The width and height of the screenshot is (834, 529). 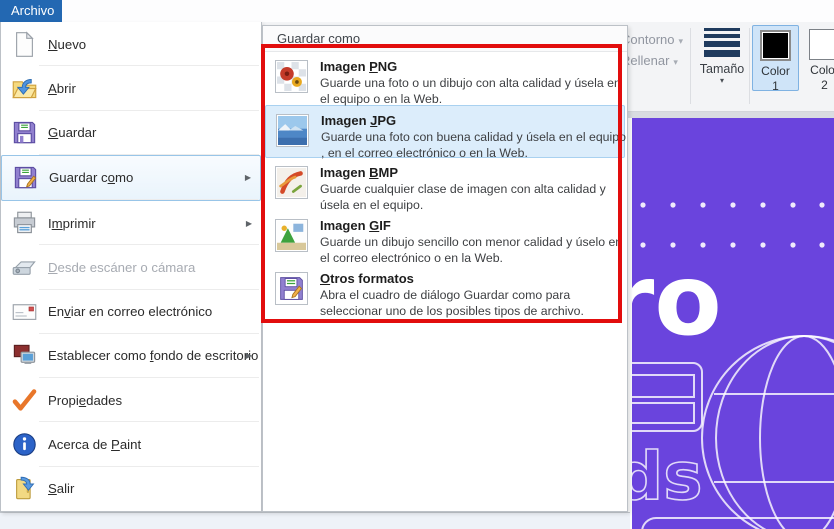 I want to click on menu-item-label: Propiedades, so click(x=85, y=400).